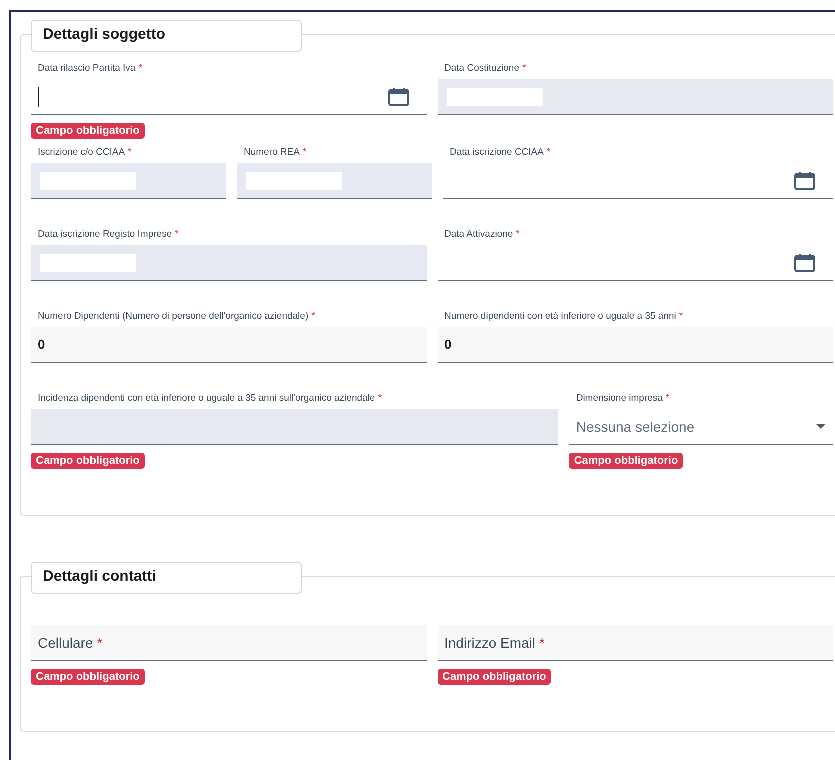  Describe the element at coordinates (228, 643) in the screenshot. I see `text-field: Cellulare *` at that location.